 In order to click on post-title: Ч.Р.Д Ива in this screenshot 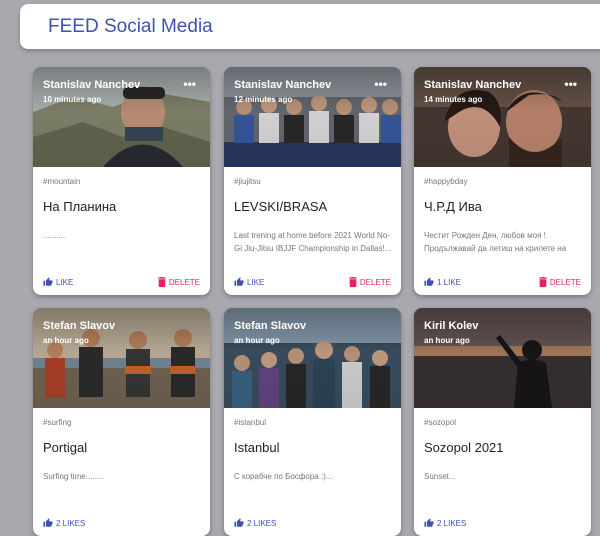, I will do `click(453, 206)`.